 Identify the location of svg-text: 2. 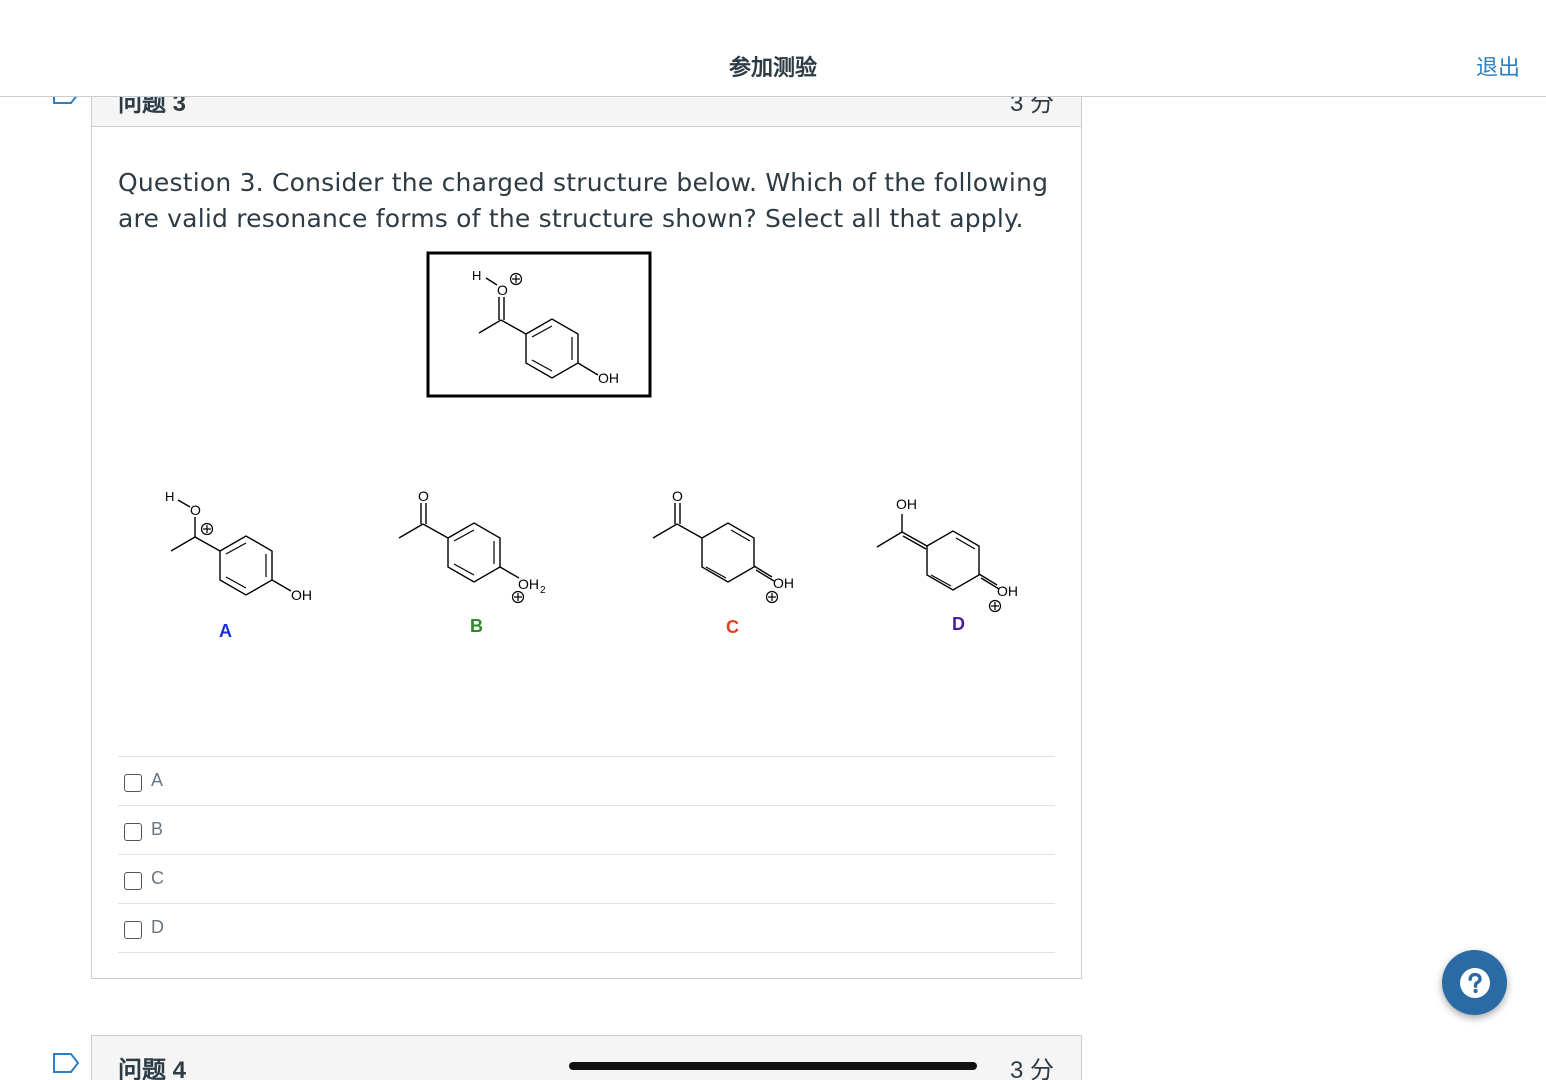
(543, 590).